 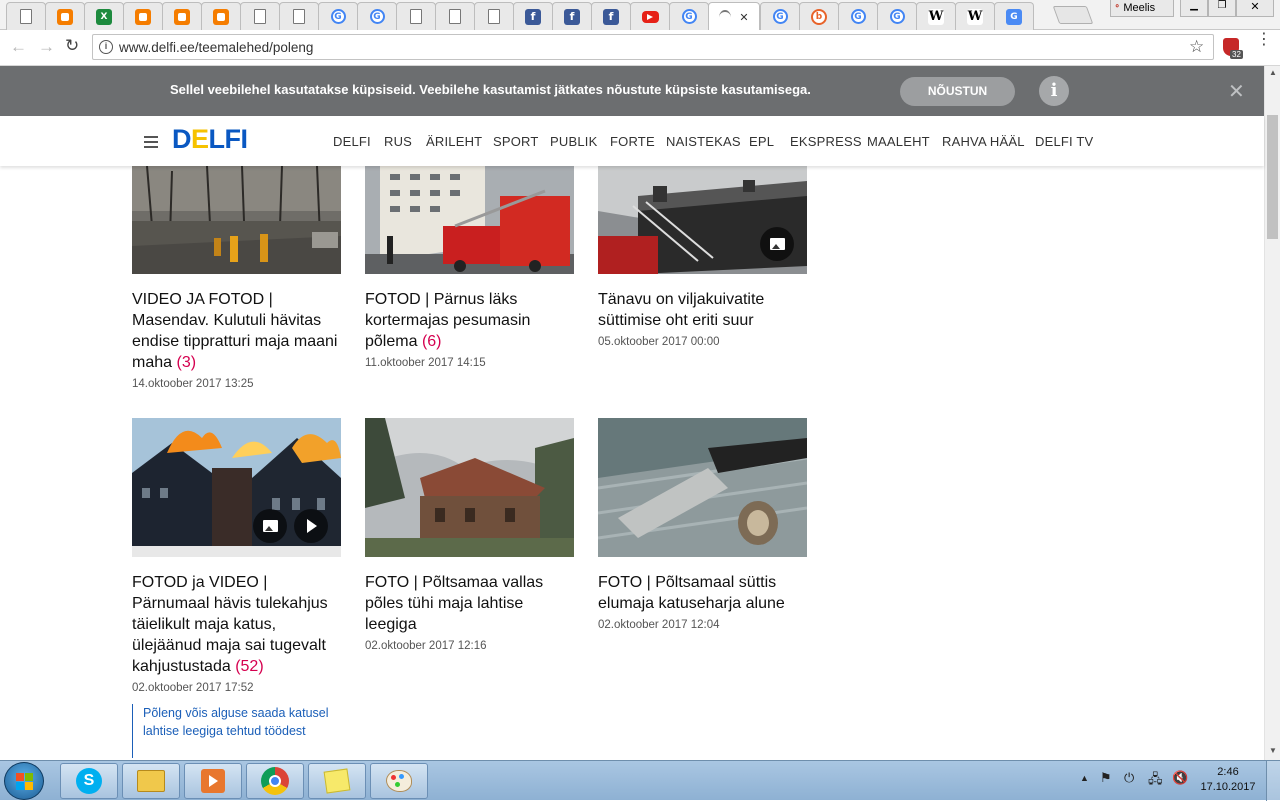 I want to click on volume-muted-icon: 🔇, so click(x=1180, y=778).